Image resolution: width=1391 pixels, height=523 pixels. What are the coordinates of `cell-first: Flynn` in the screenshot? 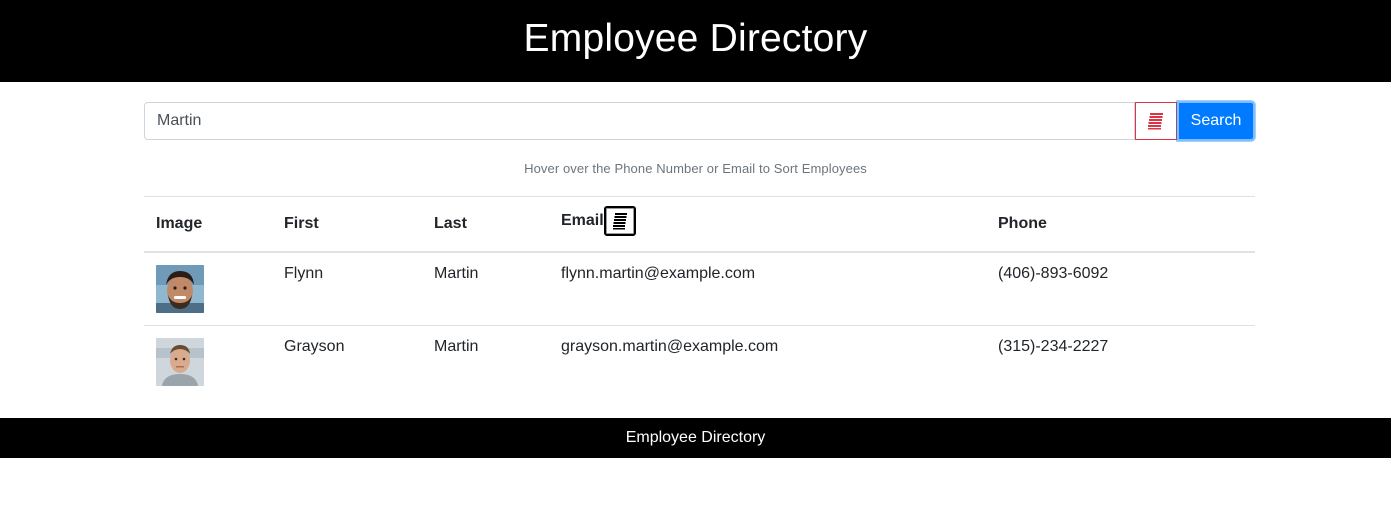 It's located at (304, 273).